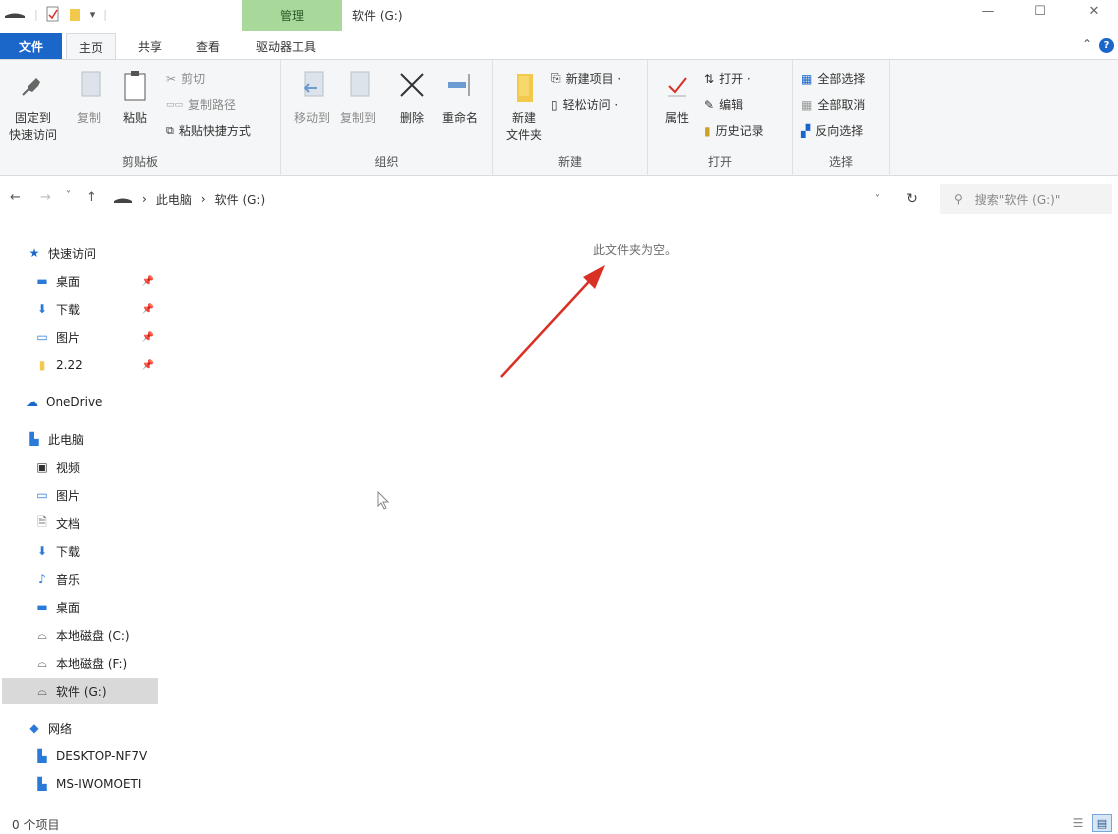  I want to click on quick-access-toolbar: | ▾ |, so click(55, 14).